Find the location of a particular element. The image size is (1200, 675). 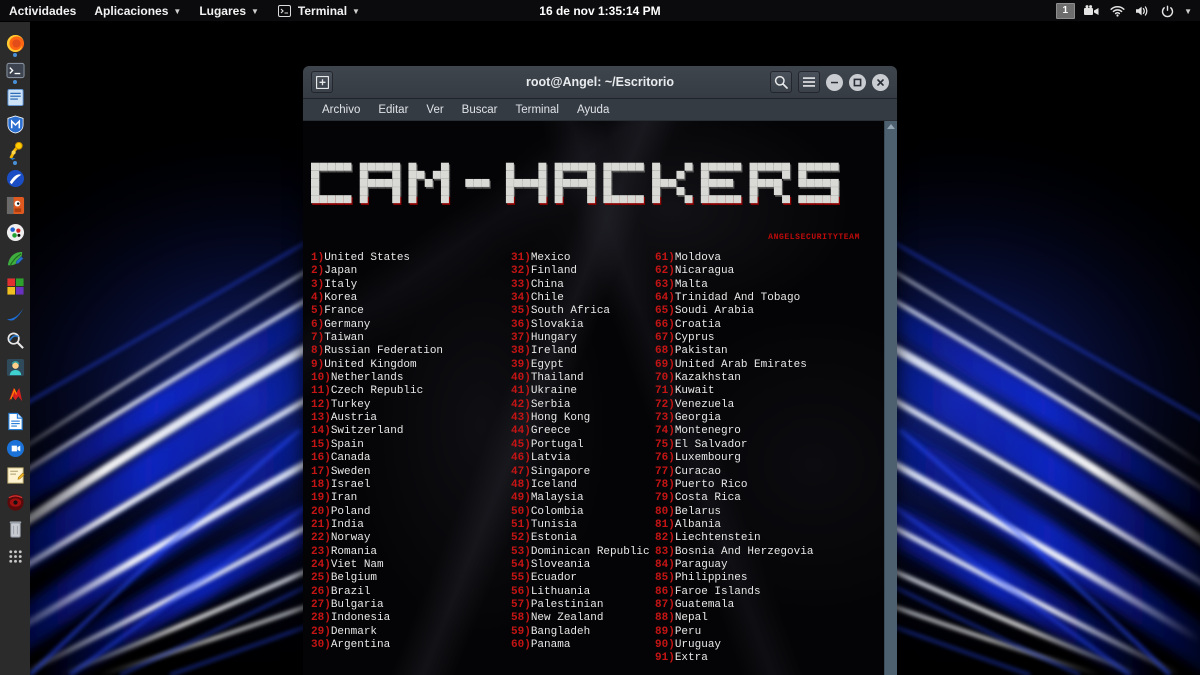

scroll-up-arrow-icon is located at coordinates (891, 126).